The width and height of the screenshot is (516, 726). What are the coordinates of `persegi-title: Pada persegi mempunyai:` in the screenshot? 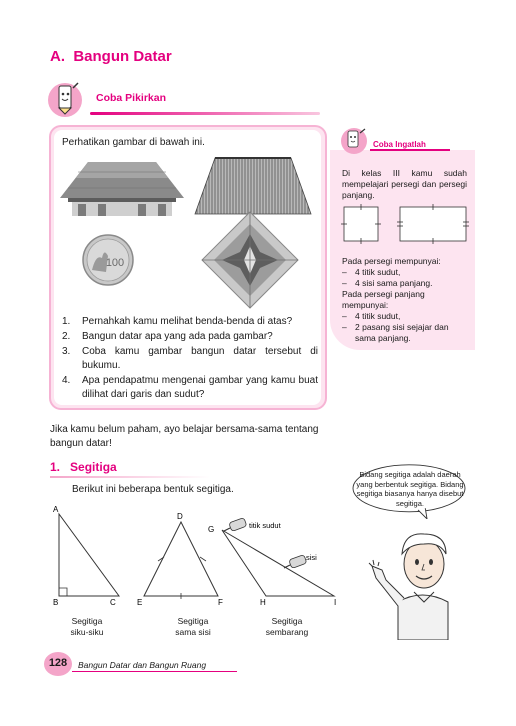 It's located at (391, 261).